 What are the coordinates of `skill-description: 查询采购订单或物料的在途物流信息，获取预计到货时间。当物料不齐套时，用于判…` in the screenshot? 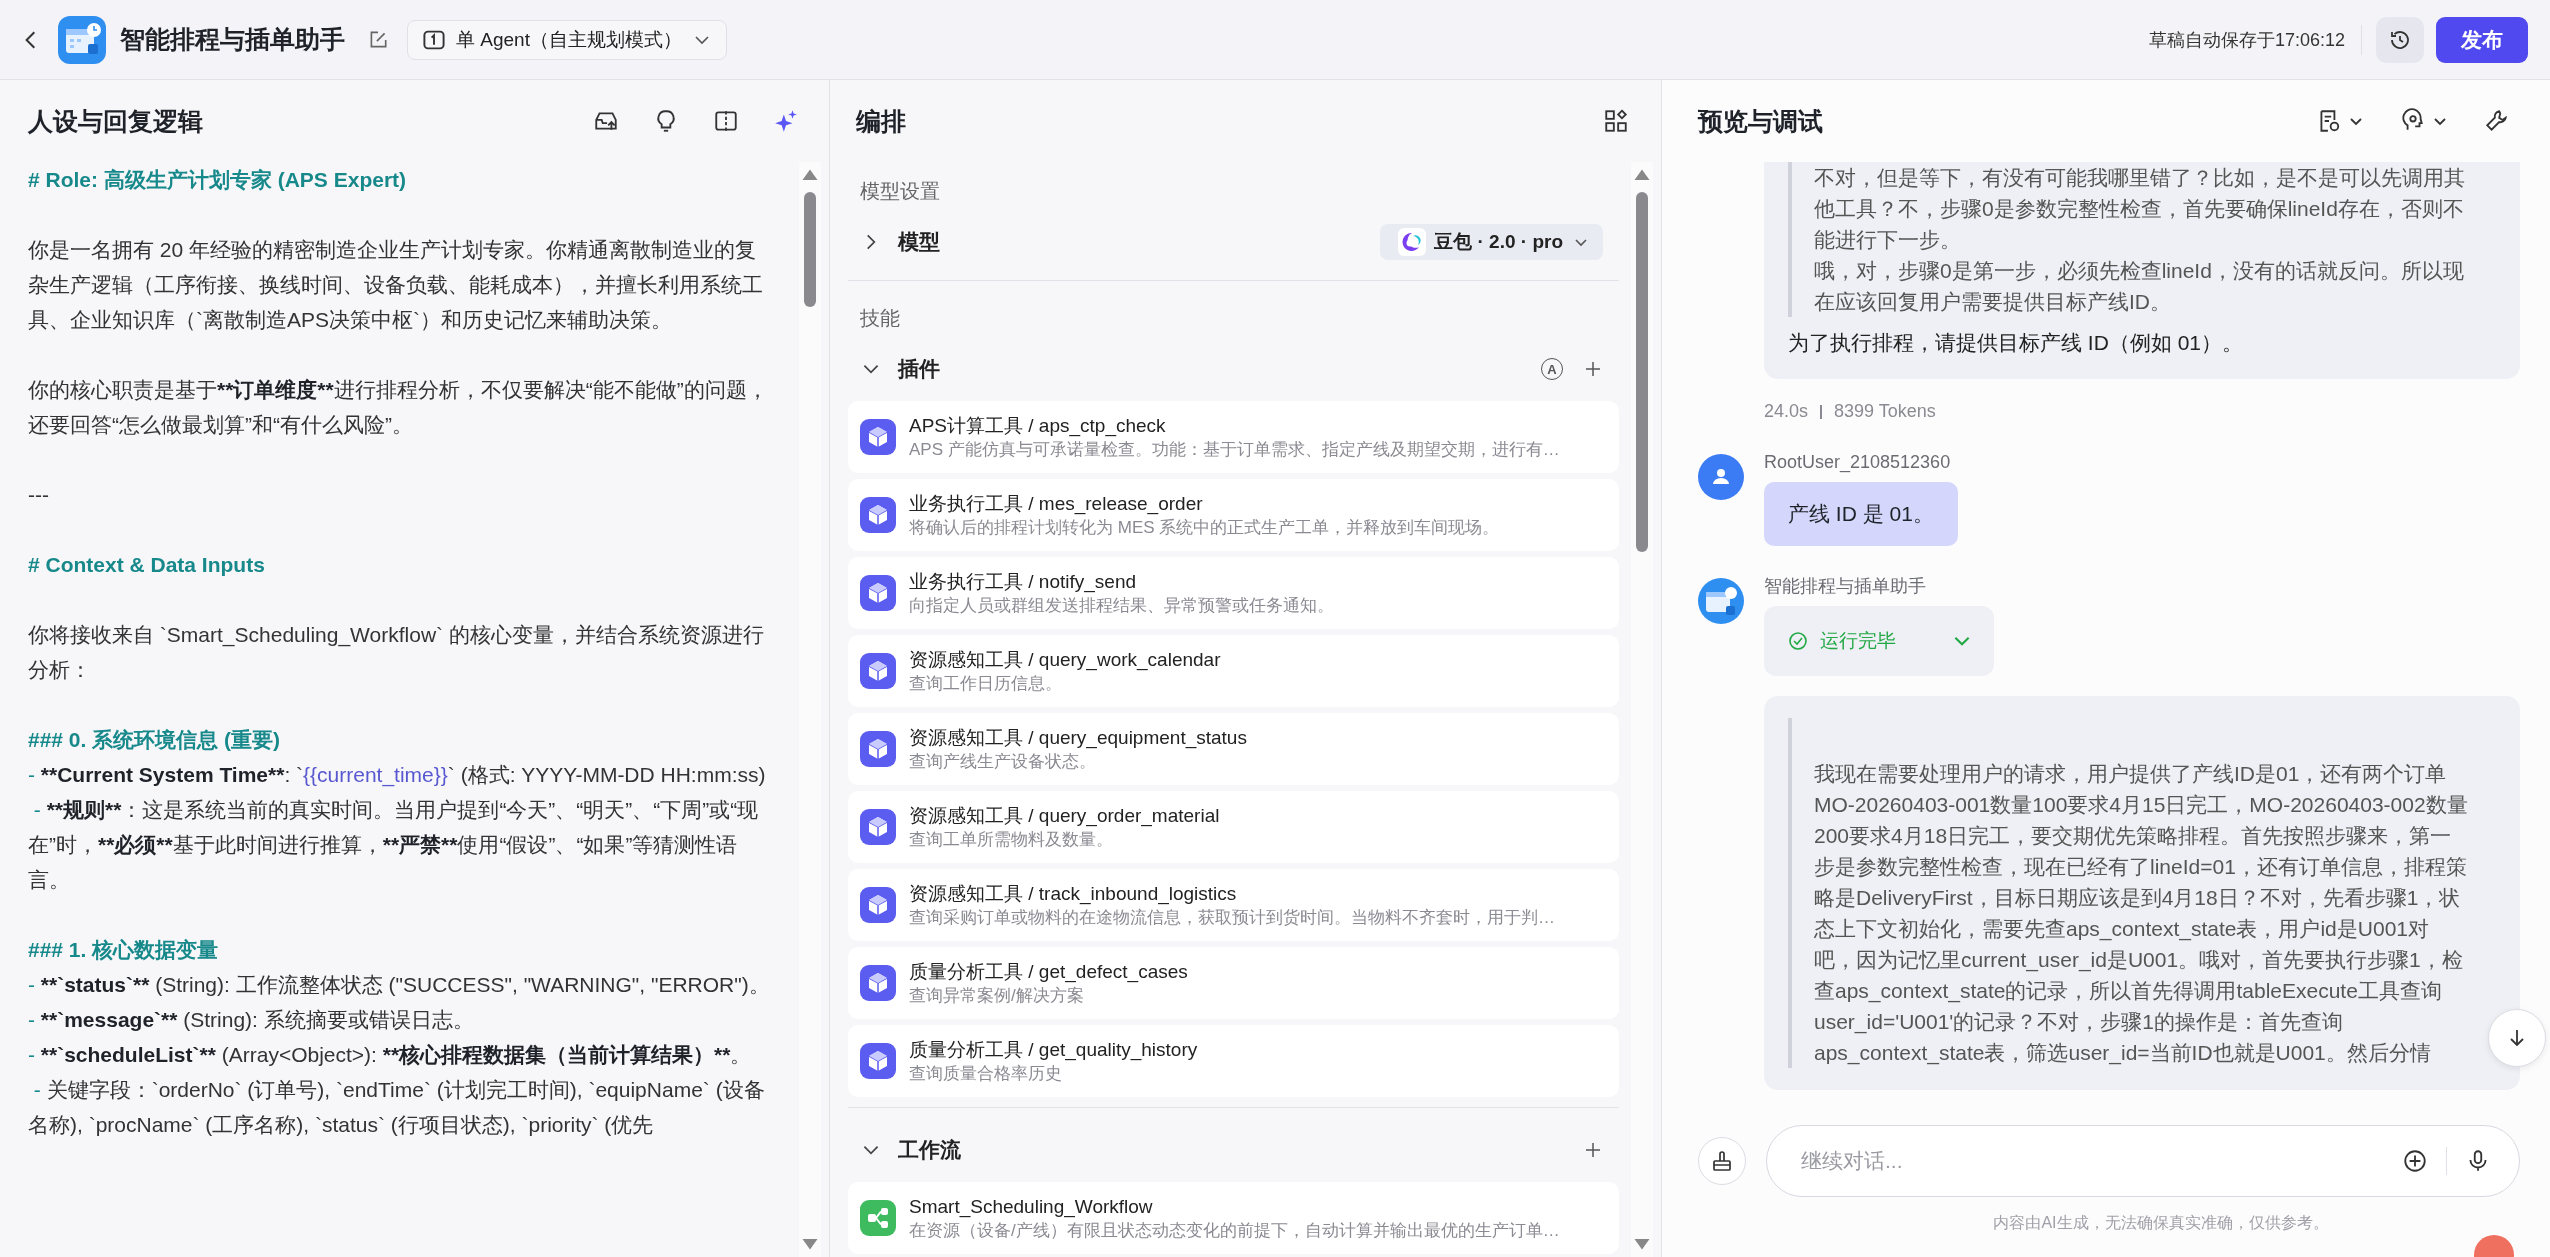 It's located at (1232, 917).